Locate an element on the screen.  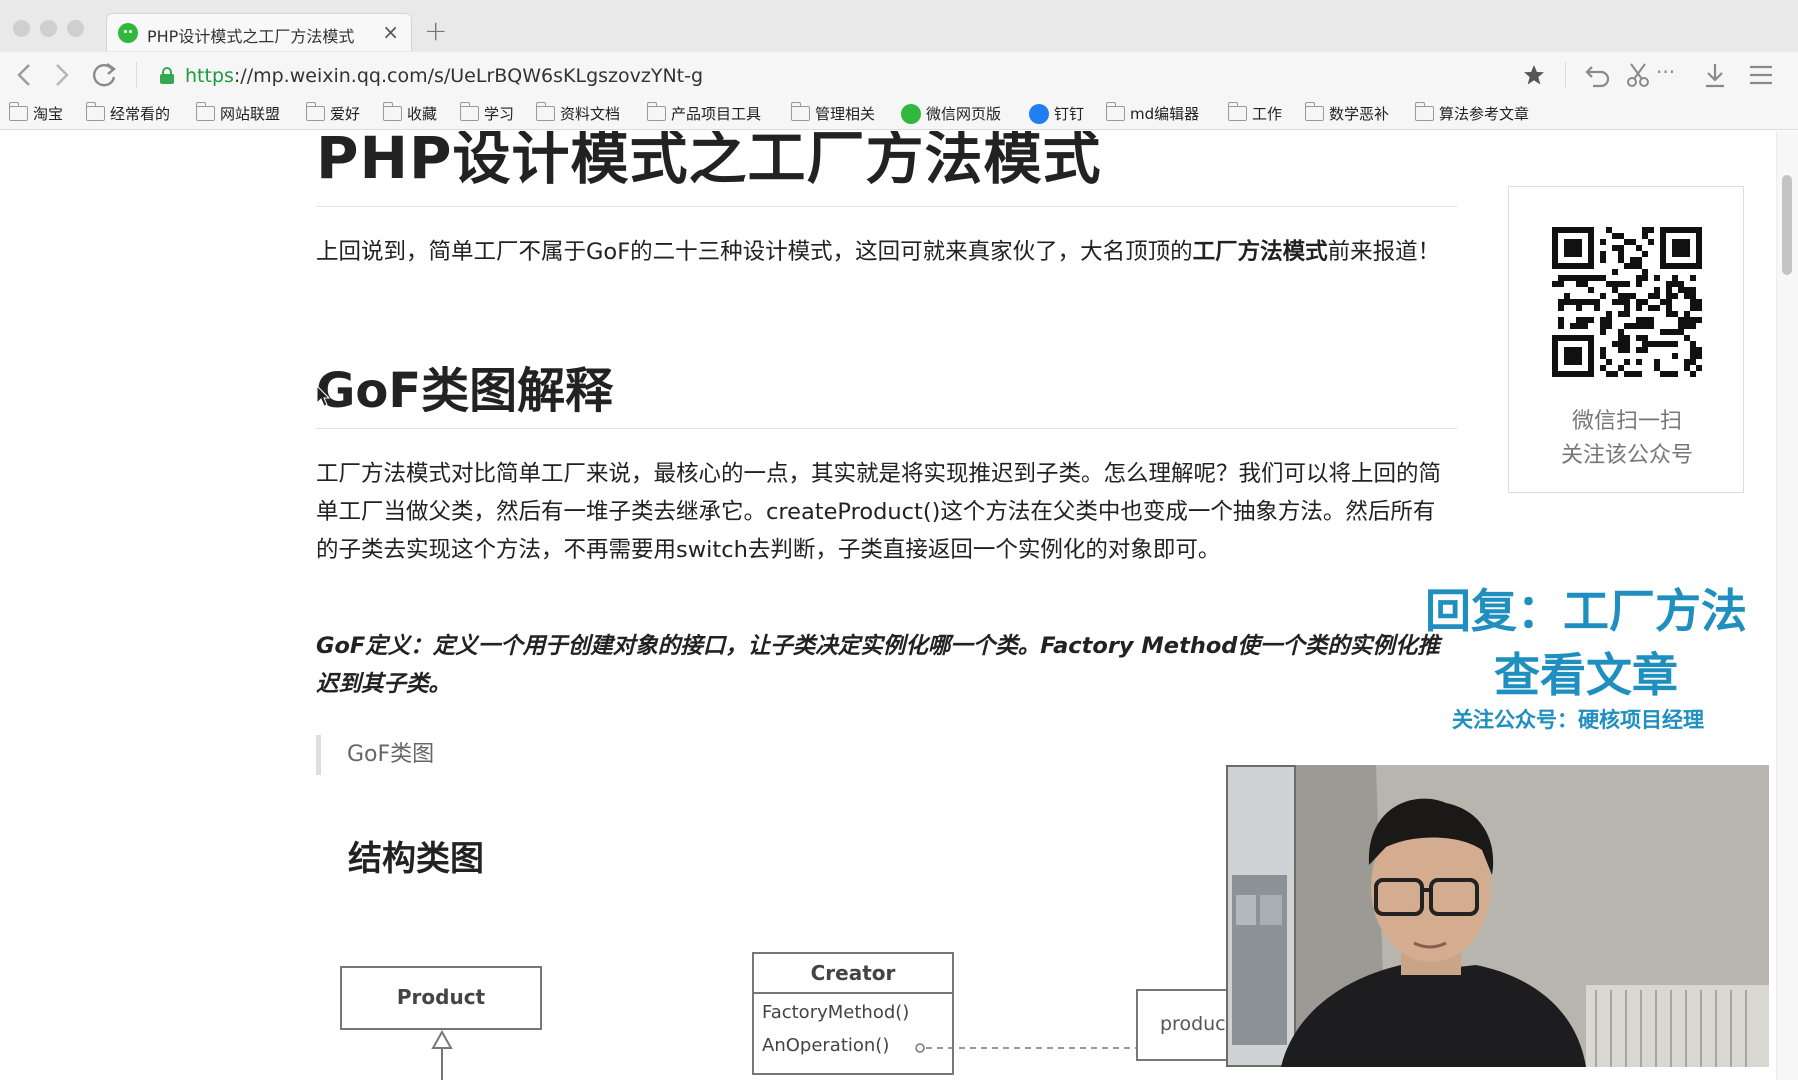
presenter-video-image is located at coordinates (1497, 916).